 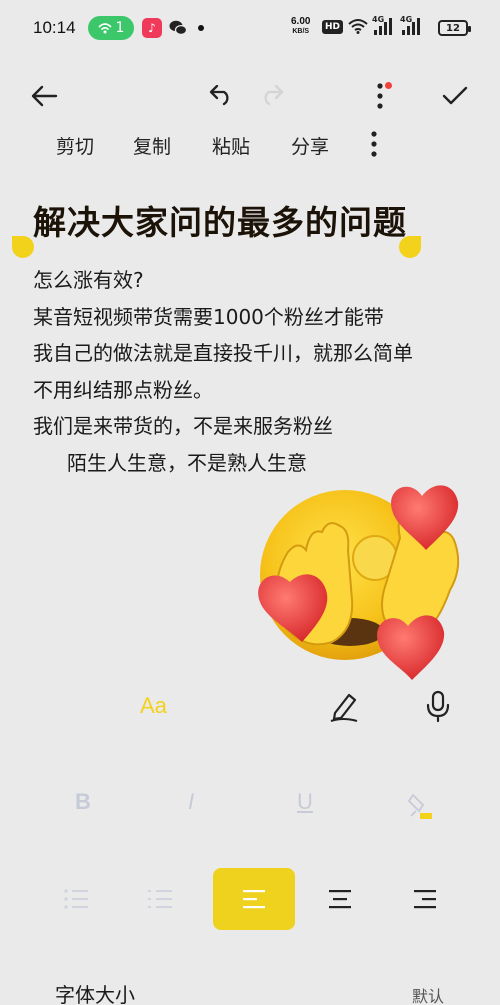 I want to click on status-time: 10:14, so click(x=54, y=27).